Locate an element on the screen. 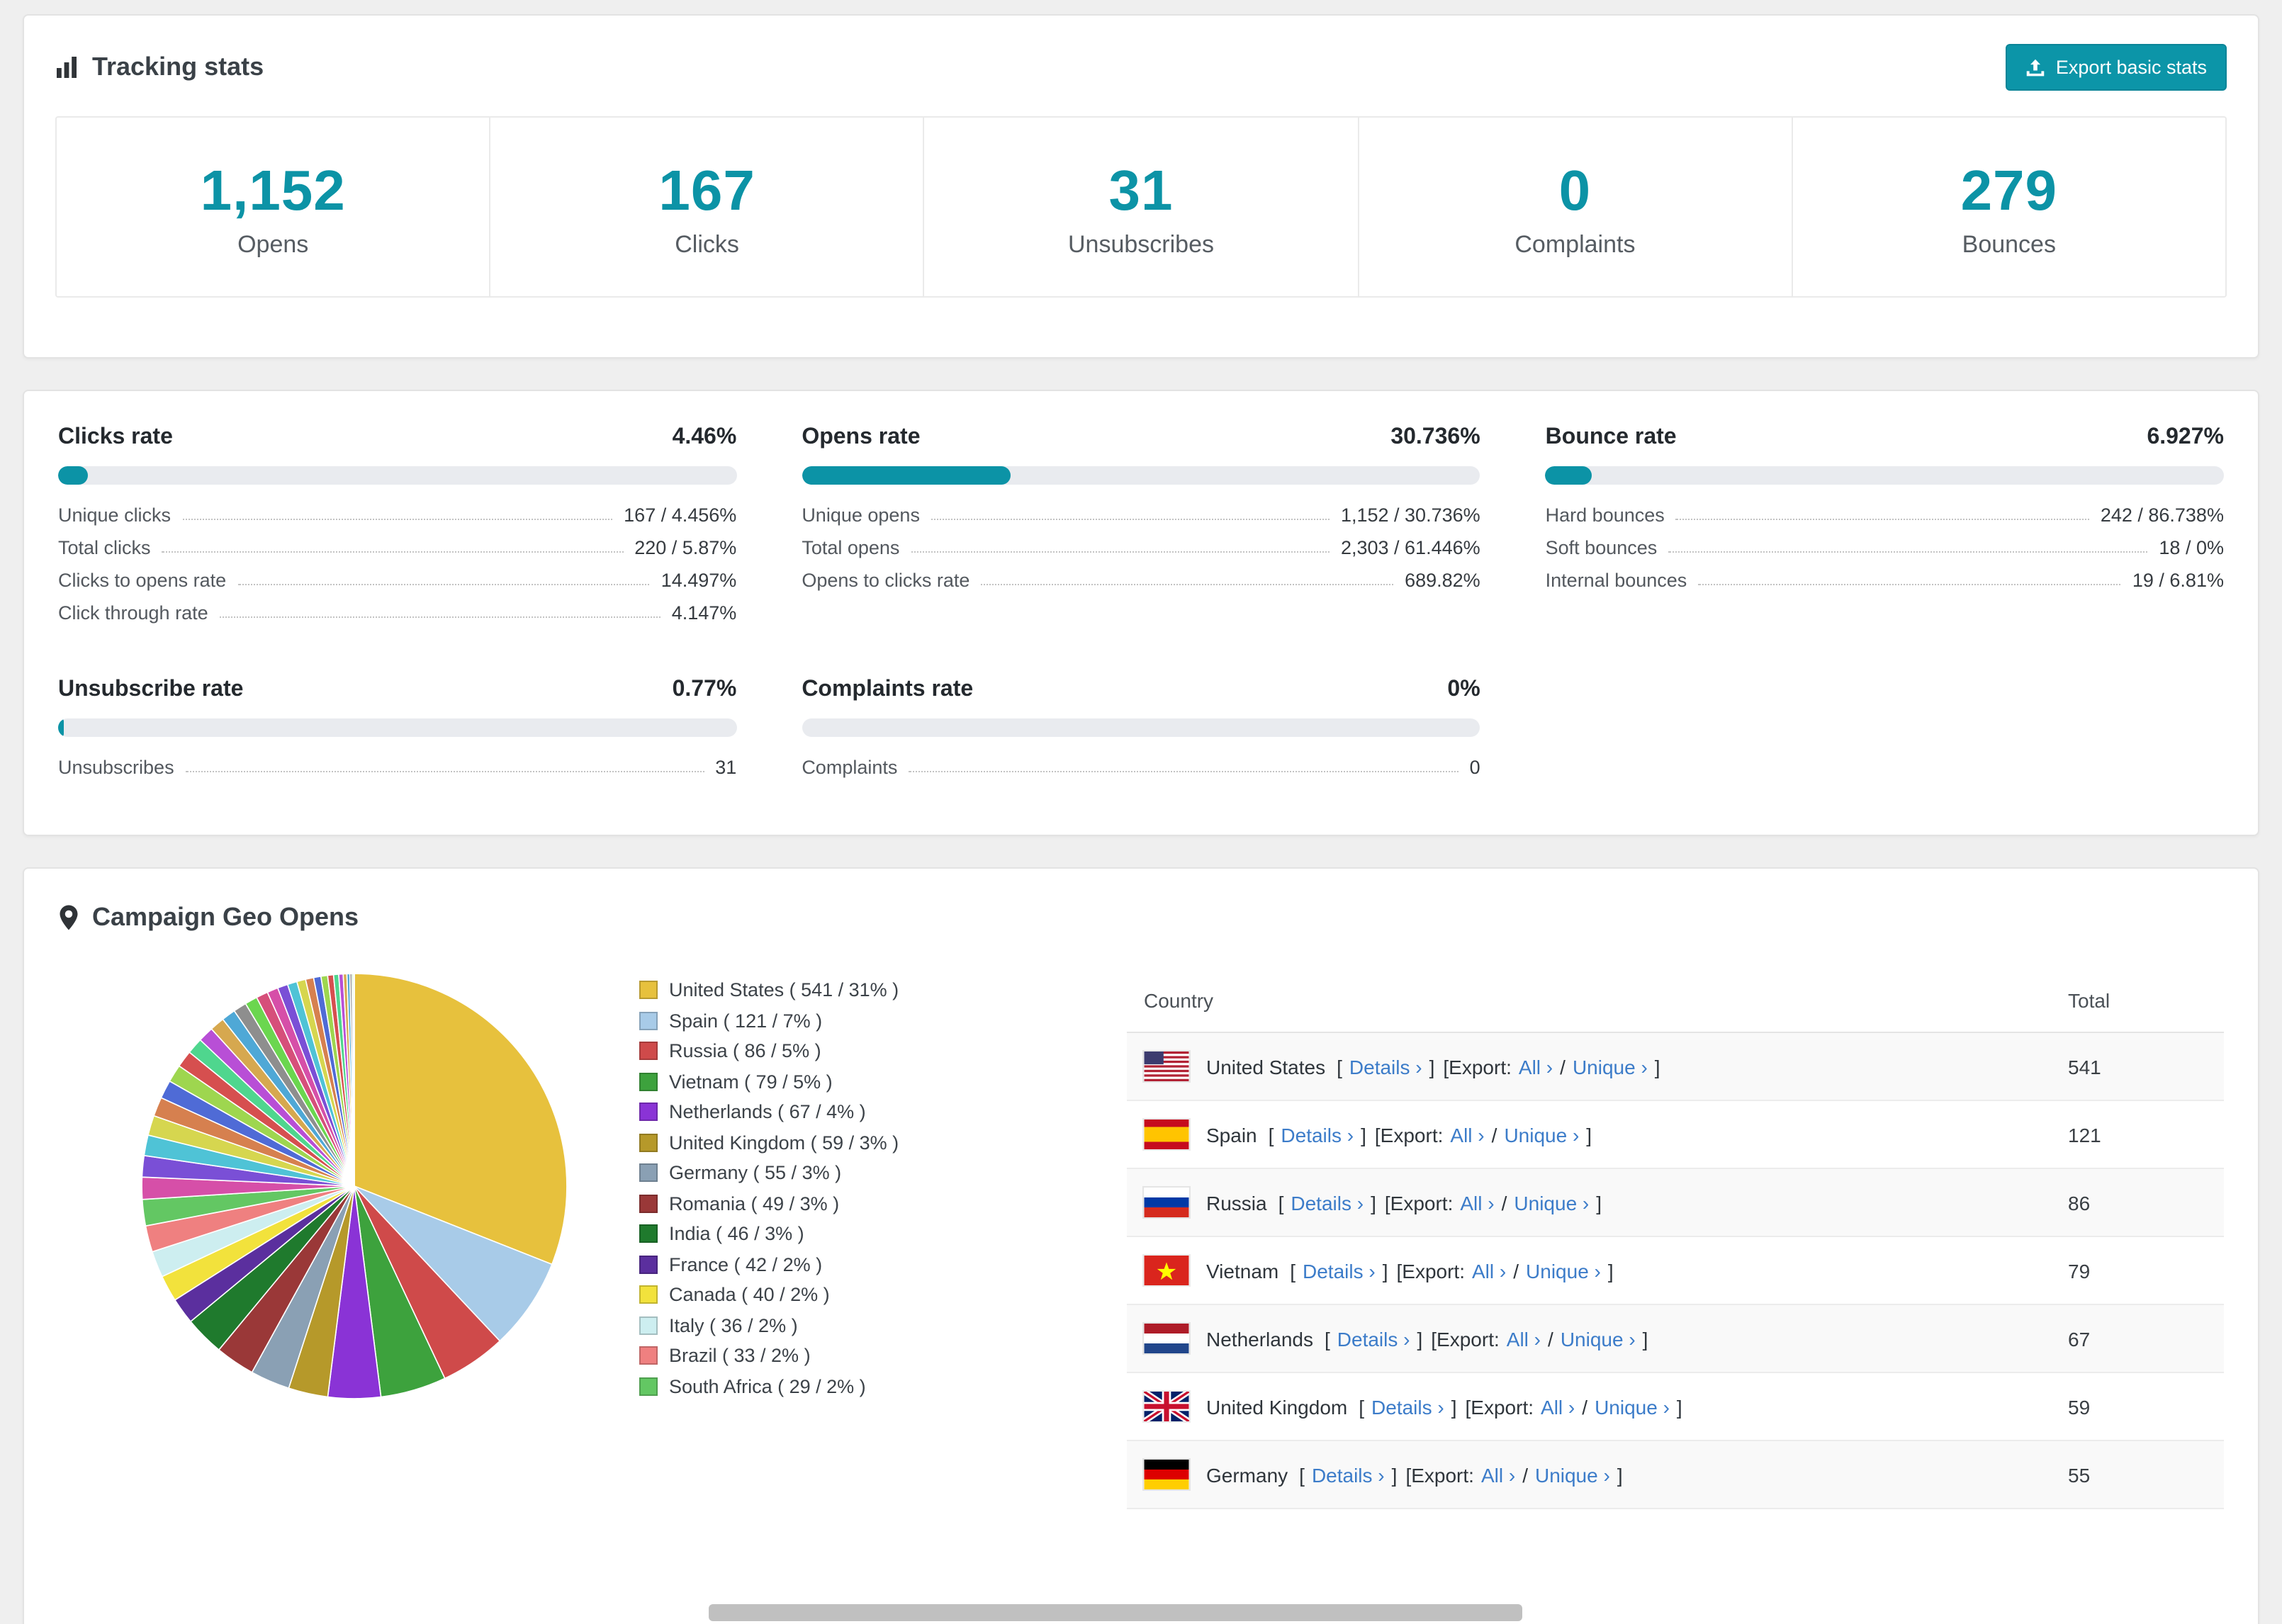 This screenshot has width=2282, height=1624. rate-rows: Unsubscribes 31 is located at coordinates (397, 767).